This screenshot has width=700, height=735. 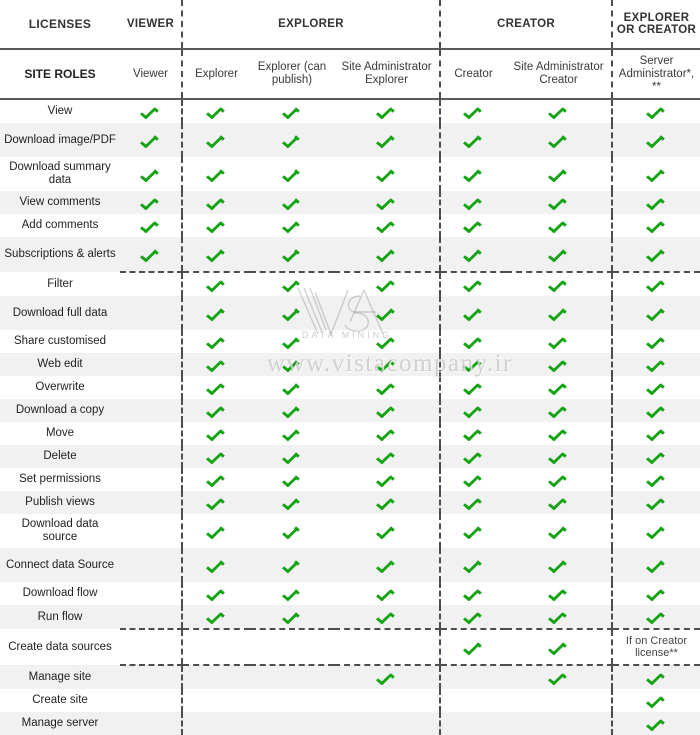 I want to click on row-label: Share customised, so click(x=60, y=341).